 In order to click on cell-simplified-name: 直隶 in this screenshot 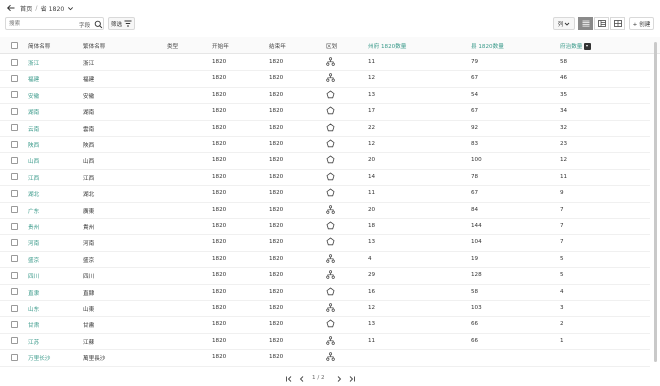, I will do `click(33, 293)`.